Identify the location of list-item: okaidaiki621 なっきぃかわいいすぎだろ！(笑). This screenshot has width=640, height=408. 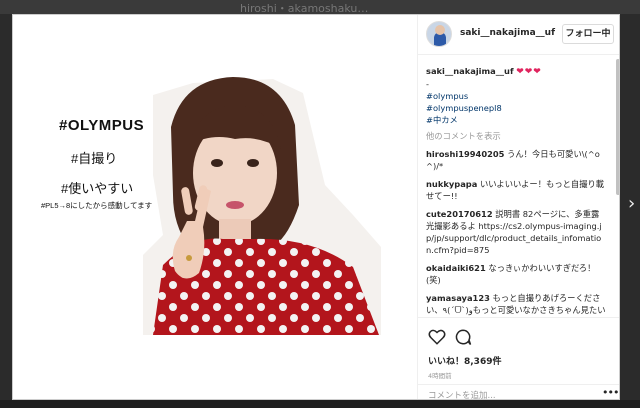
(516, 274).